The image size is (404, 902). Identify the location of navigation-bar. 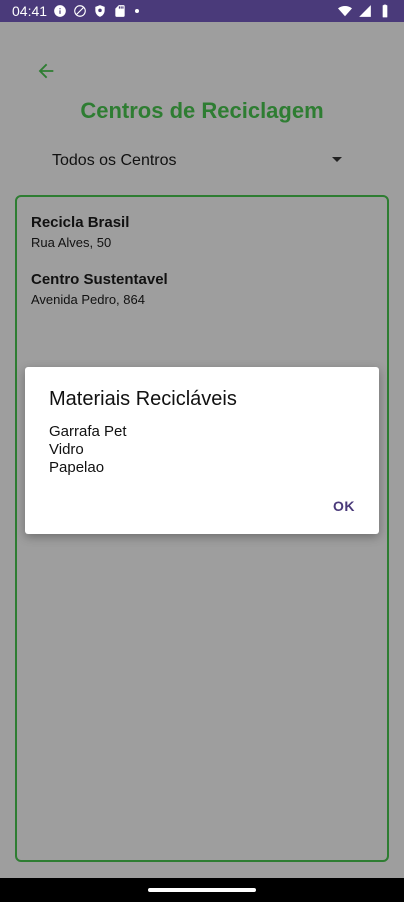
(202, 890).